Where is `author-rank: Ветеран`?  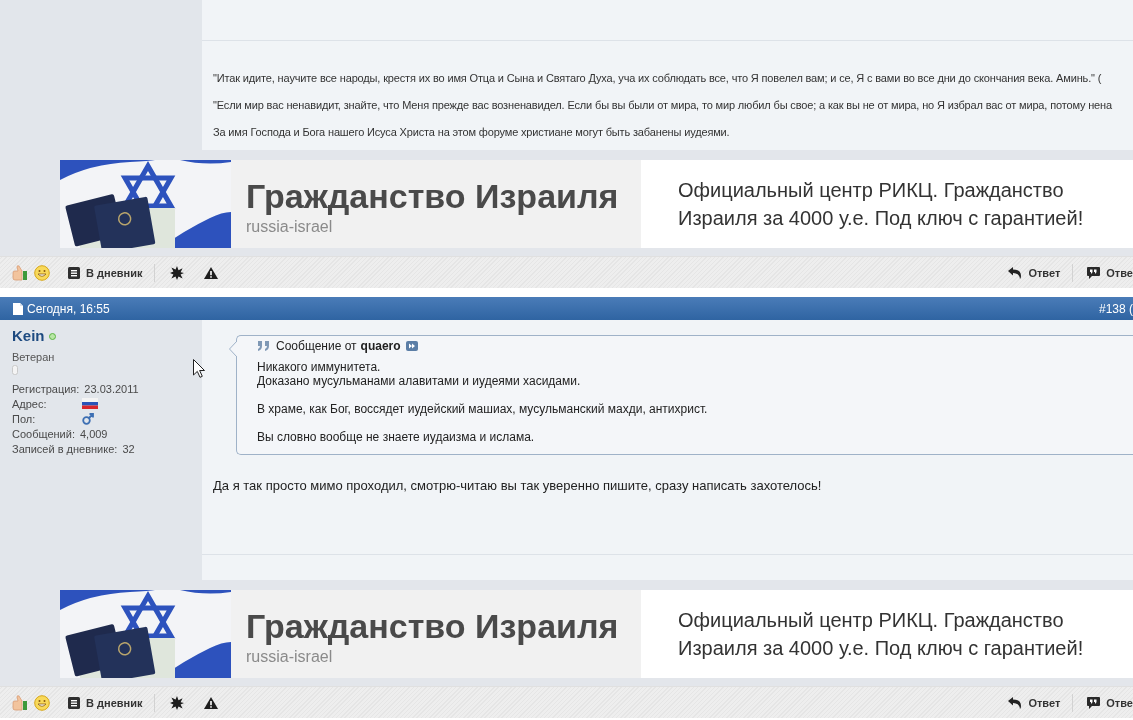
author-rank: Ветеран is located at coordinates (34, 357).